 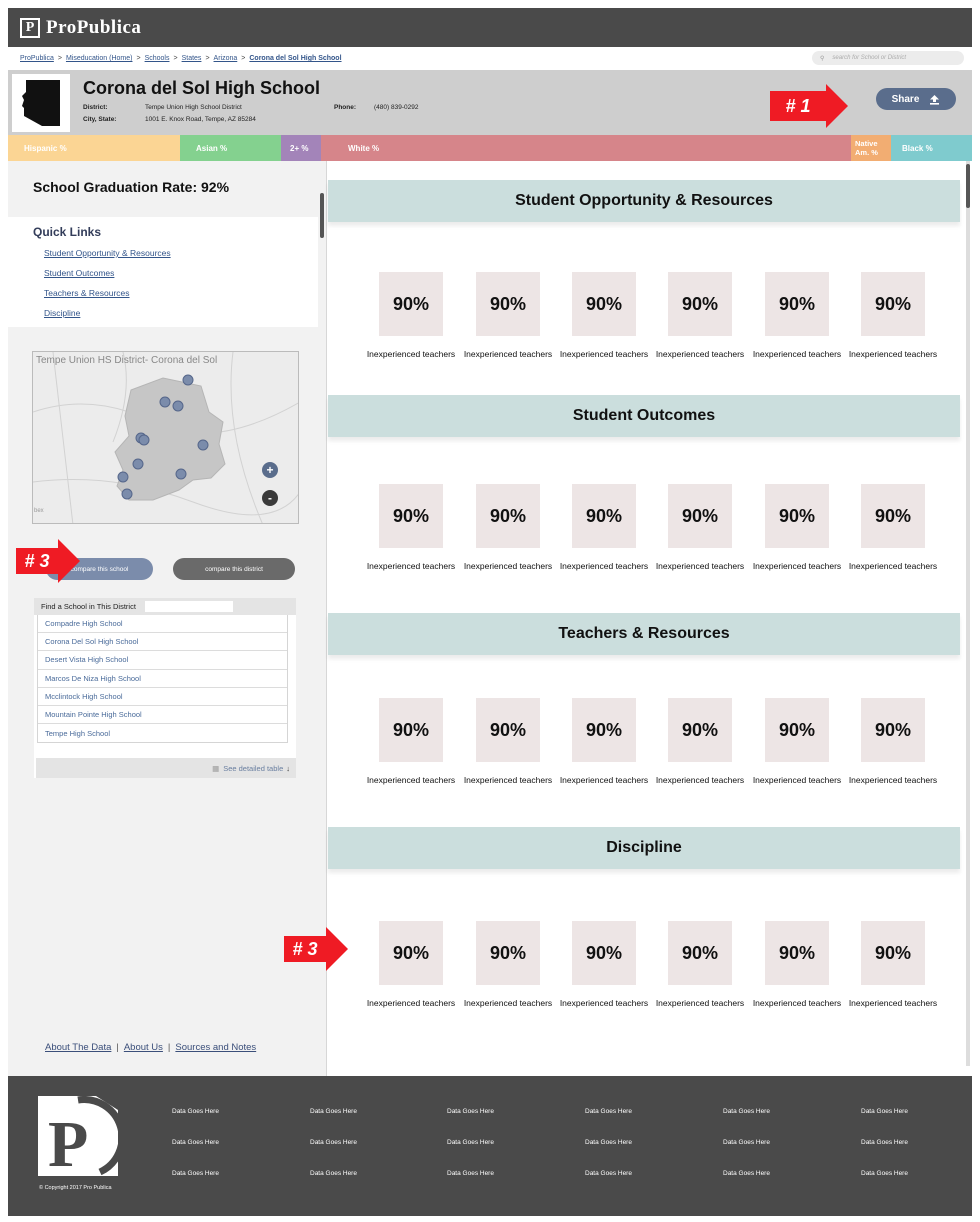 I want to click on section-outcomes-header: Student Outcomes, so click(x=644, y=416).